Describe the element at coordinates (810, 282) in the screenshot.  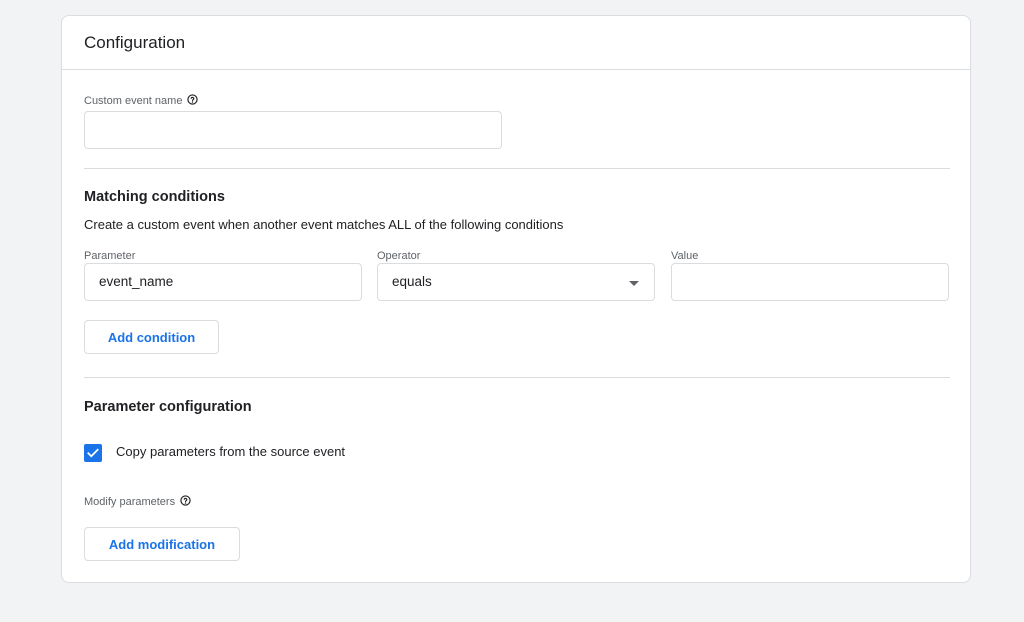
I see `value-input` at that location.